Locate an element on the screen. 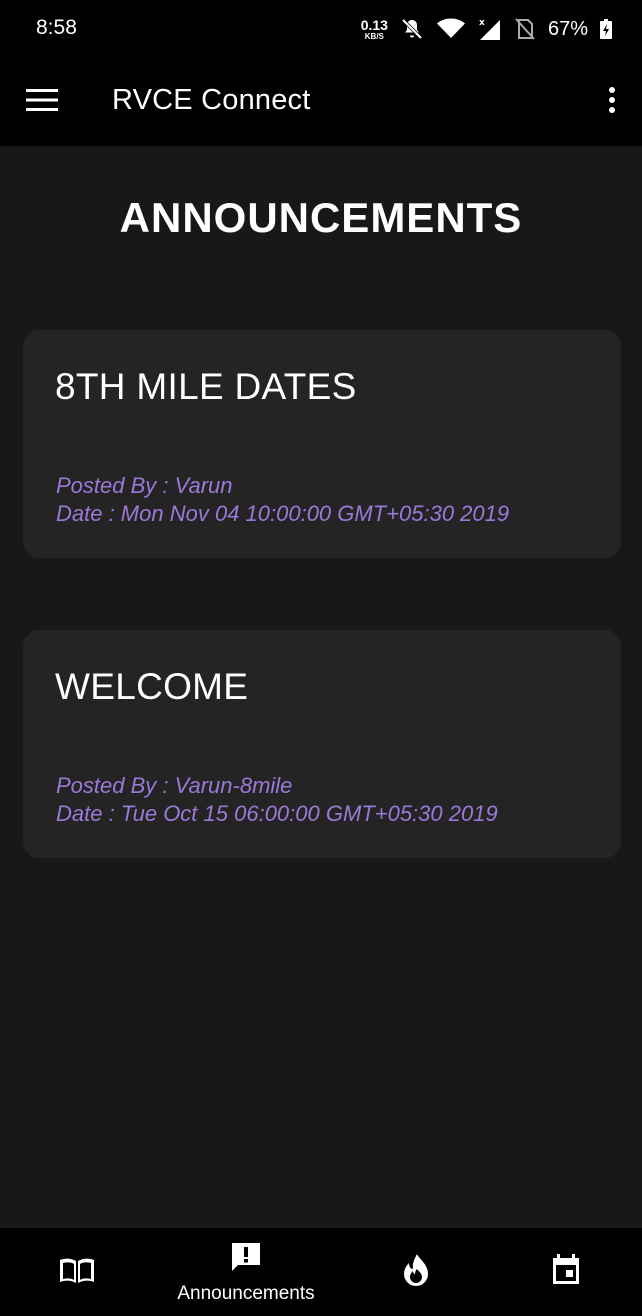 The height and width of the screenshot is (1316, 642). nav-item-calendar is located at coordinates (566, 1272).